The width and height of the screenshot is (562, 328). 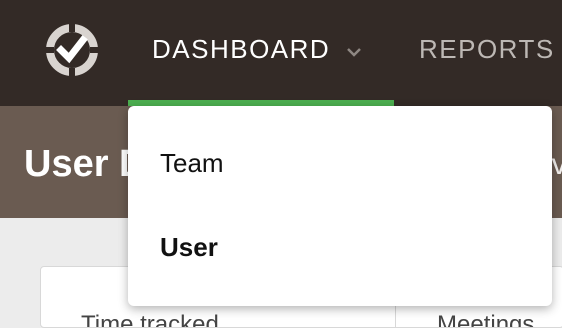 I want to click on nav-dashboard: DASHBOARD, so click(x=241, y=49).